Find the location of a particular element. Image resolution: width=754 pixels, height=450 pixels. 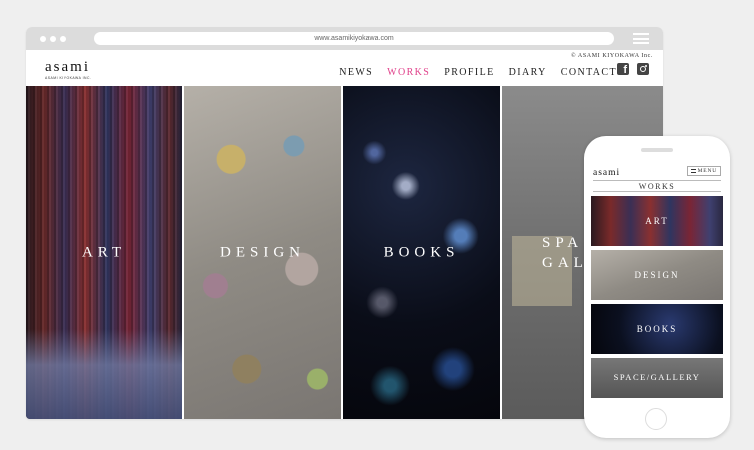

mobile-tile-label: DESIGN is located at coordinates (657, 275).